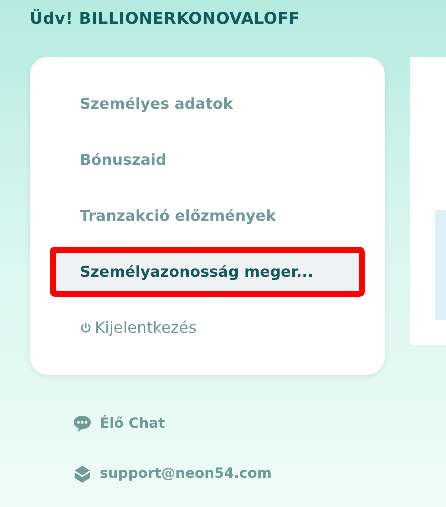 The width and height of the screenshot is (446, 507). What do you see at coordinates (207, 328) in the screenshot?
I see `logout-link: Kijelentkezés` at bounding box center [207, 328].